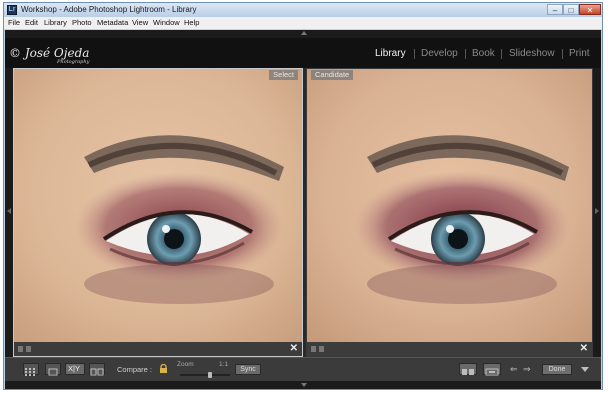 This screenshot has width=610, height=395. What do you see at coordinates (12, 10) in the screenshot?
I see `lightroom-app-icon: Lr` at bounding box center [12, 10].